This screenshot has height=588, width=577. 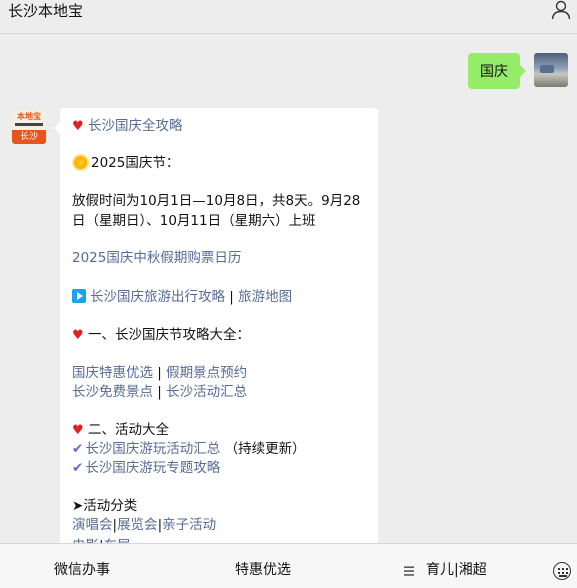 What do you see at coordinates (263, 566) in the screenshot?
I see `menu-tab-deals: 特惠优选` at bounding box center [263, 566].